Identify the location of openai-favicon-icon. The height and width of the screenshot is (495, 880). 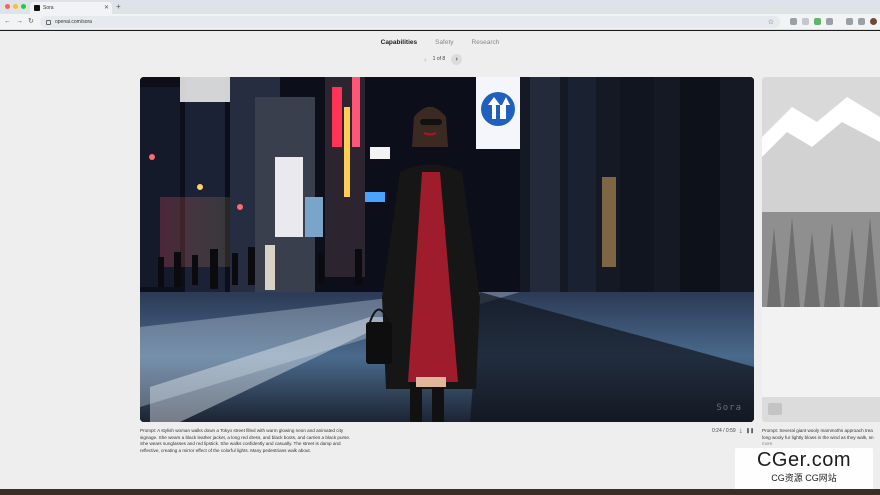
(37, 8).